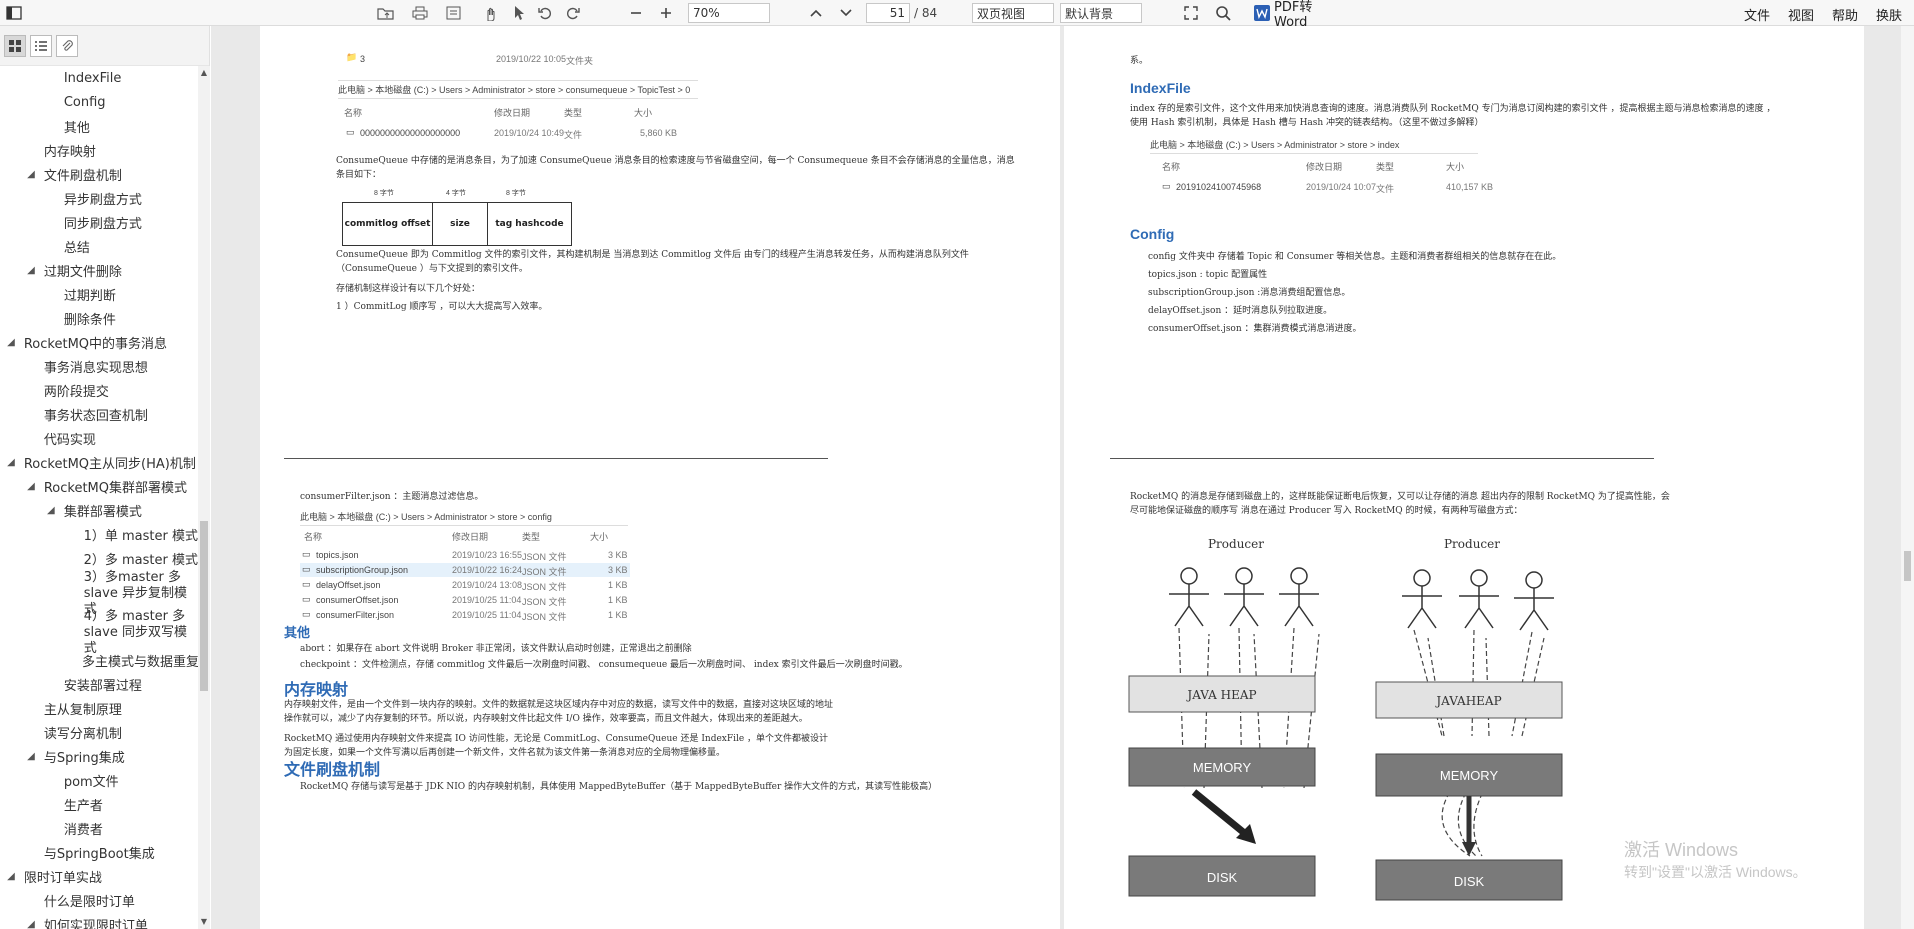 This screenshot has height=929, width=1914. What do you see at coordinates (99, 294) in the screenshot?
I see `outline-item: 过期判断` at bounding box center [99, 294].